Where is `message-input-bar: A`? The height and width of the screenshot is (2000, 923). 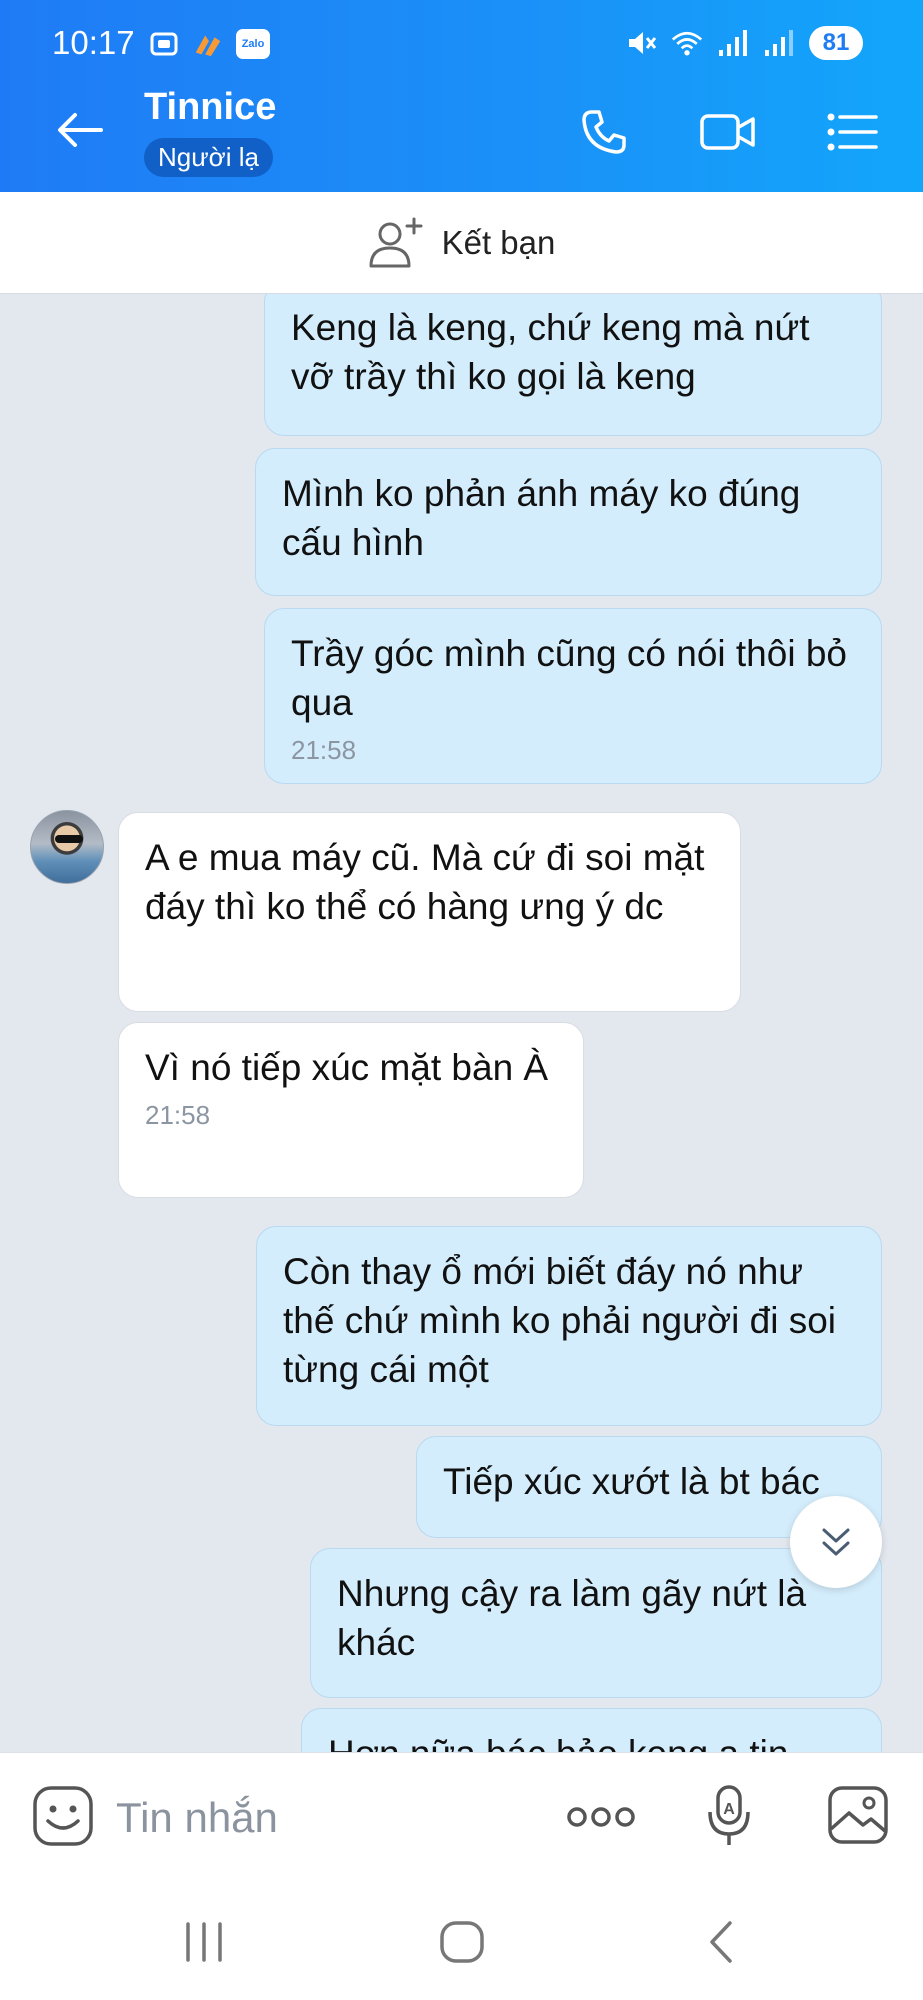
message-input-bar: A is located at coordinates (461, 1817).